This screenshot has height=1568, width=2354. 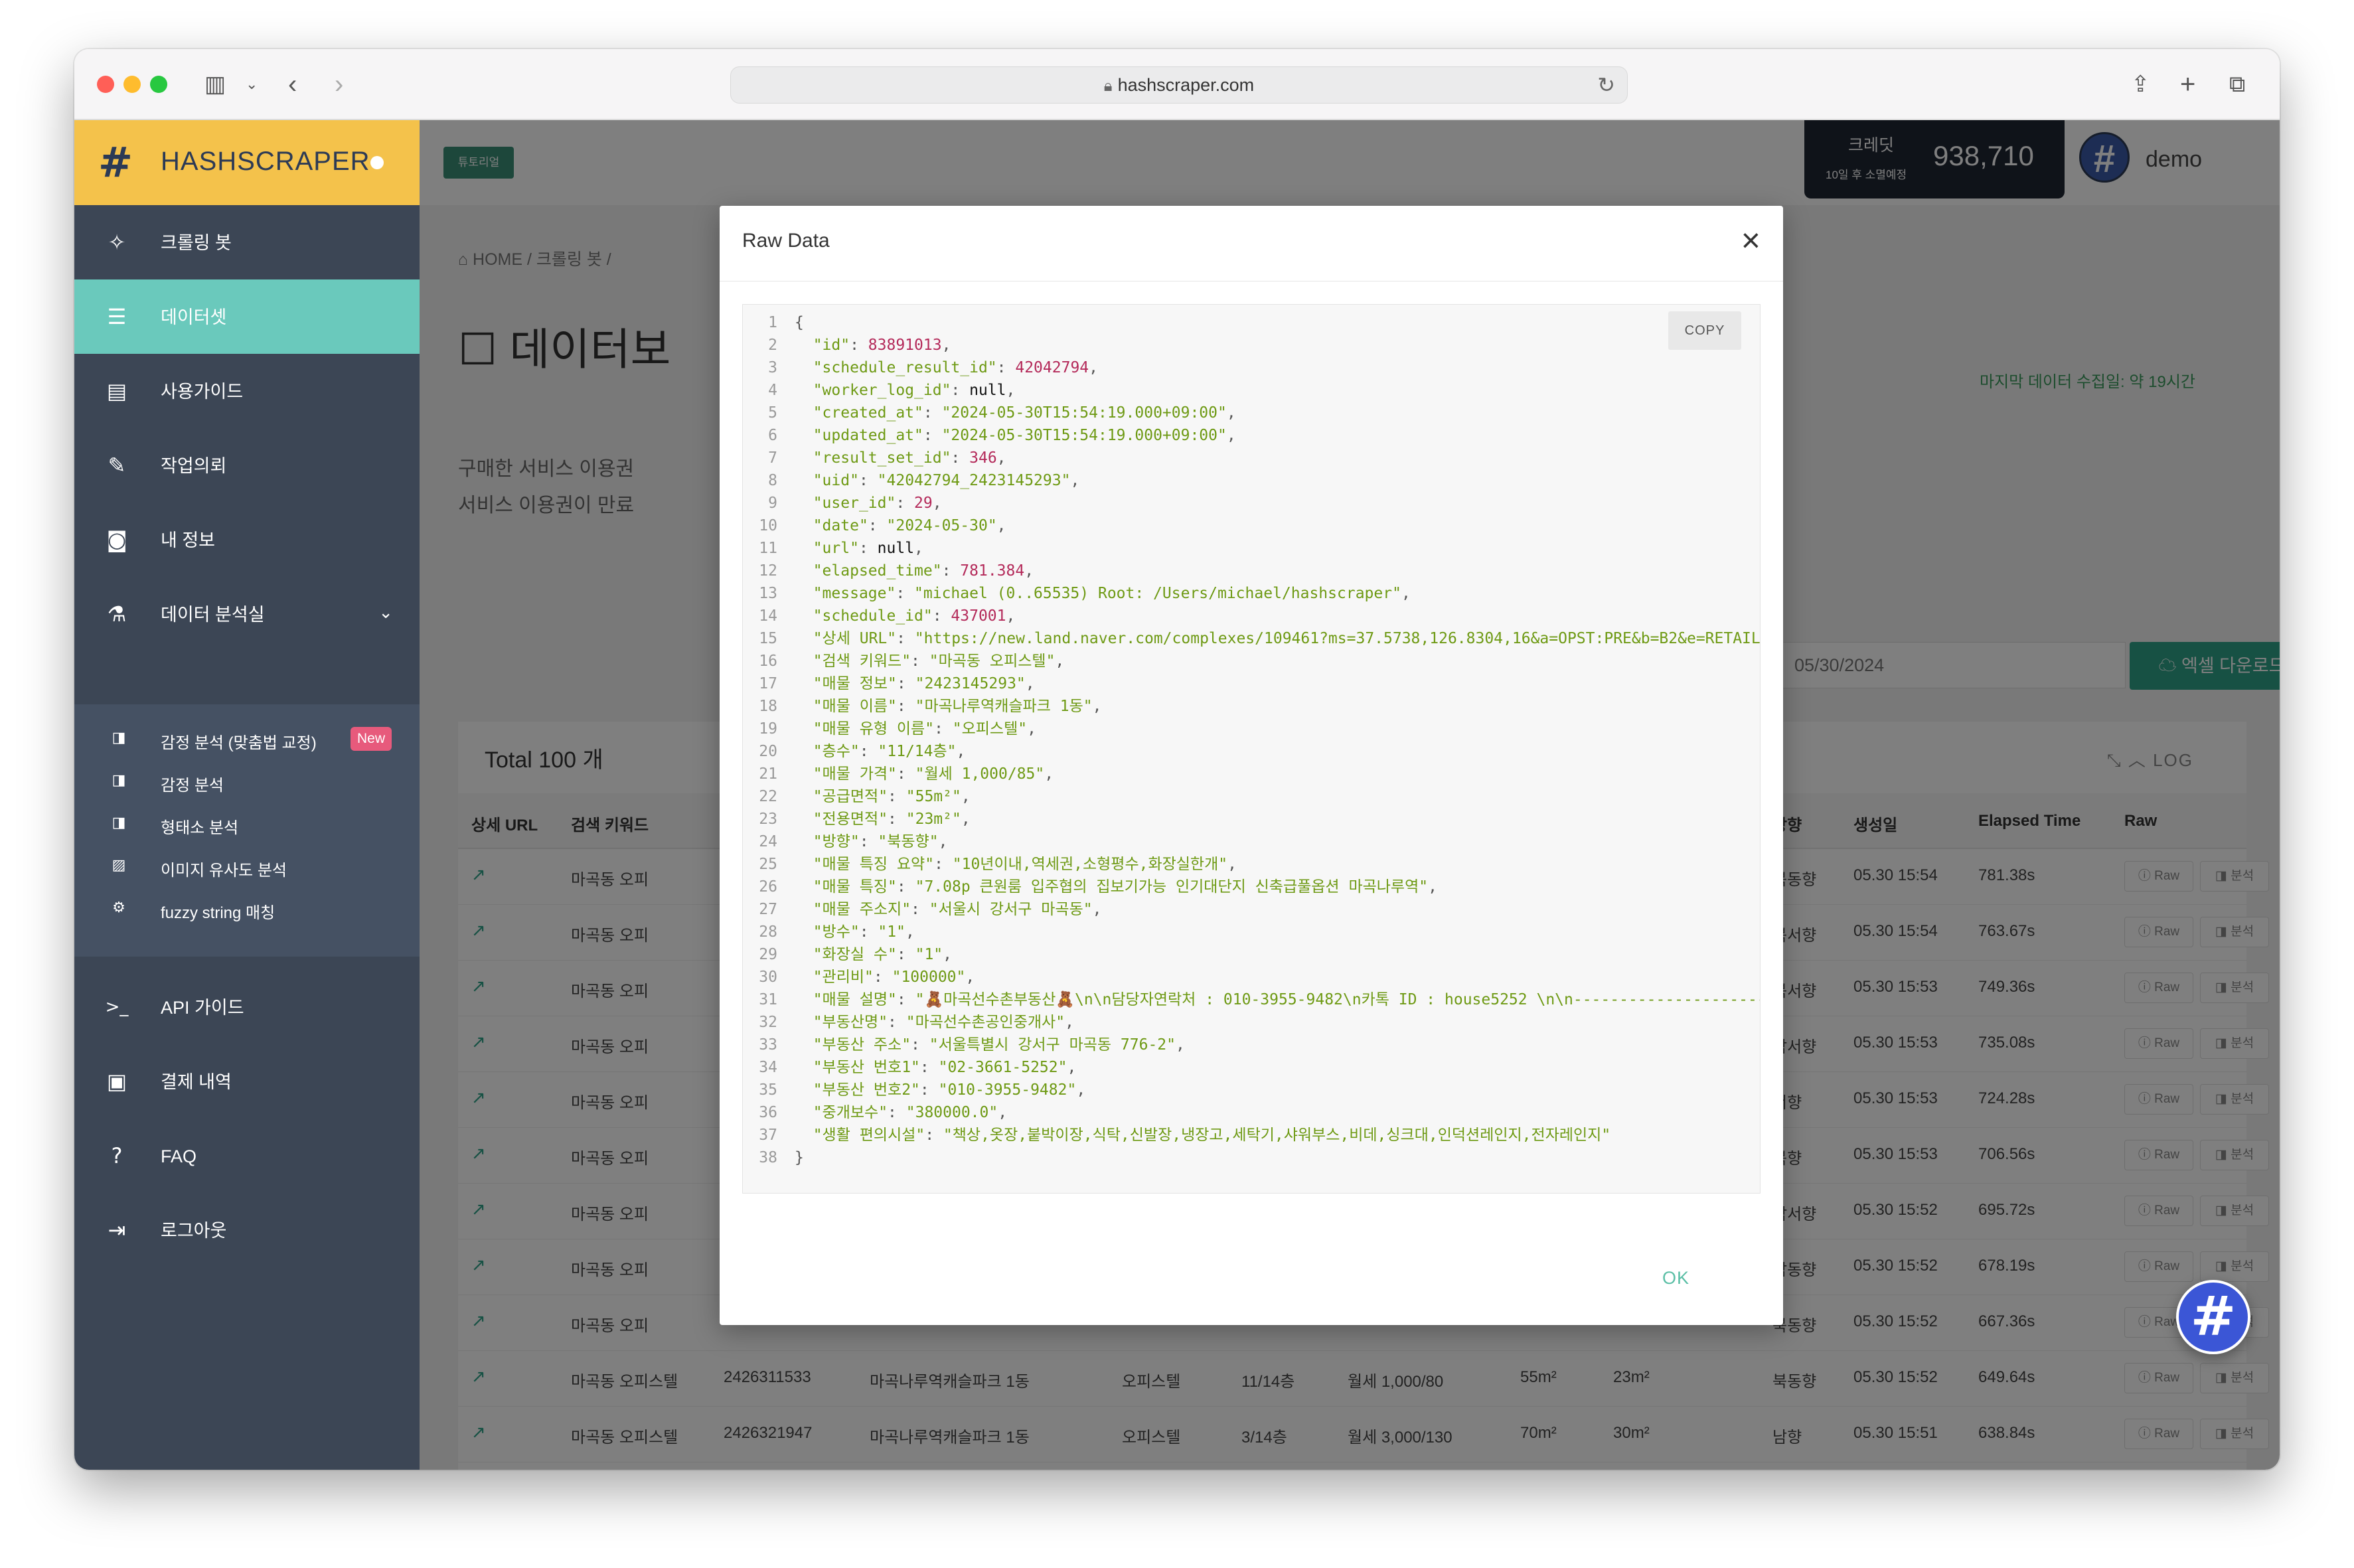 What do you see at coordinates (247, 540) in the screenshot?
I see `sidebar-item: ◙ 내 정보` at bounding box center [247, 540].